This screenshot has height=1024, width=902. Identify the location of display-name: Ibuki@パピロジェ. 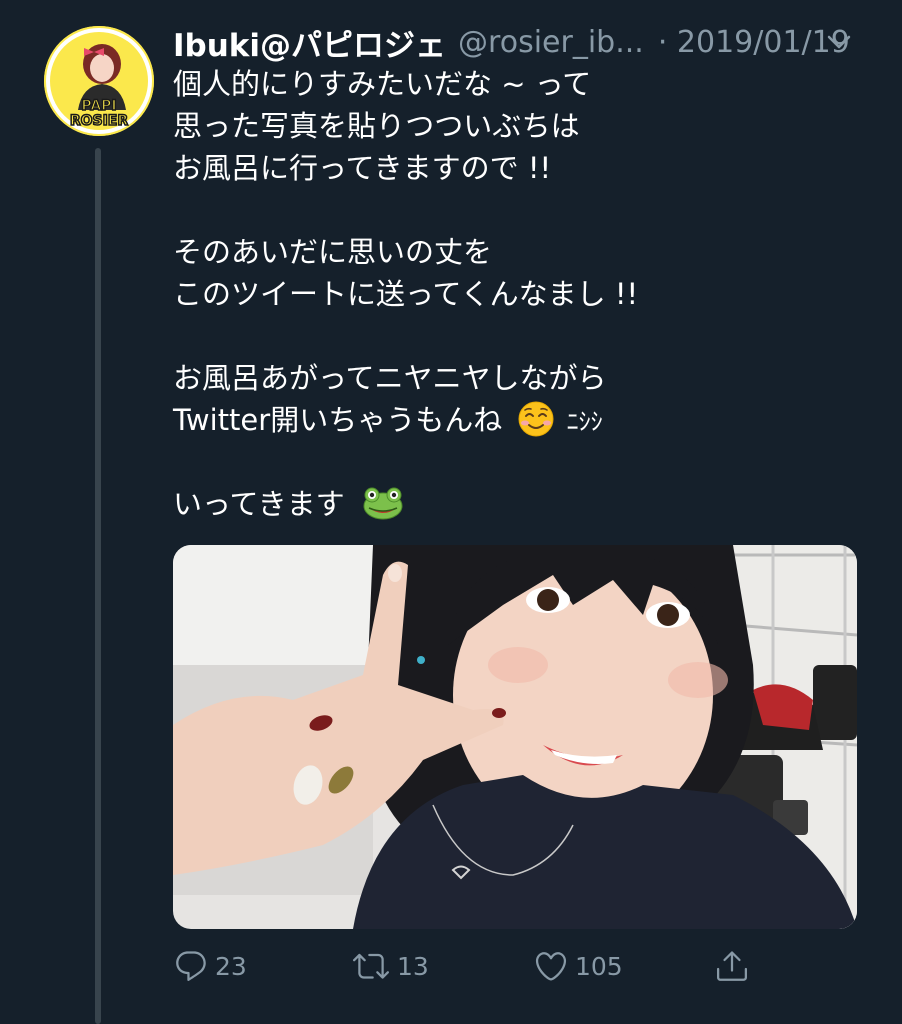
(309, 42).